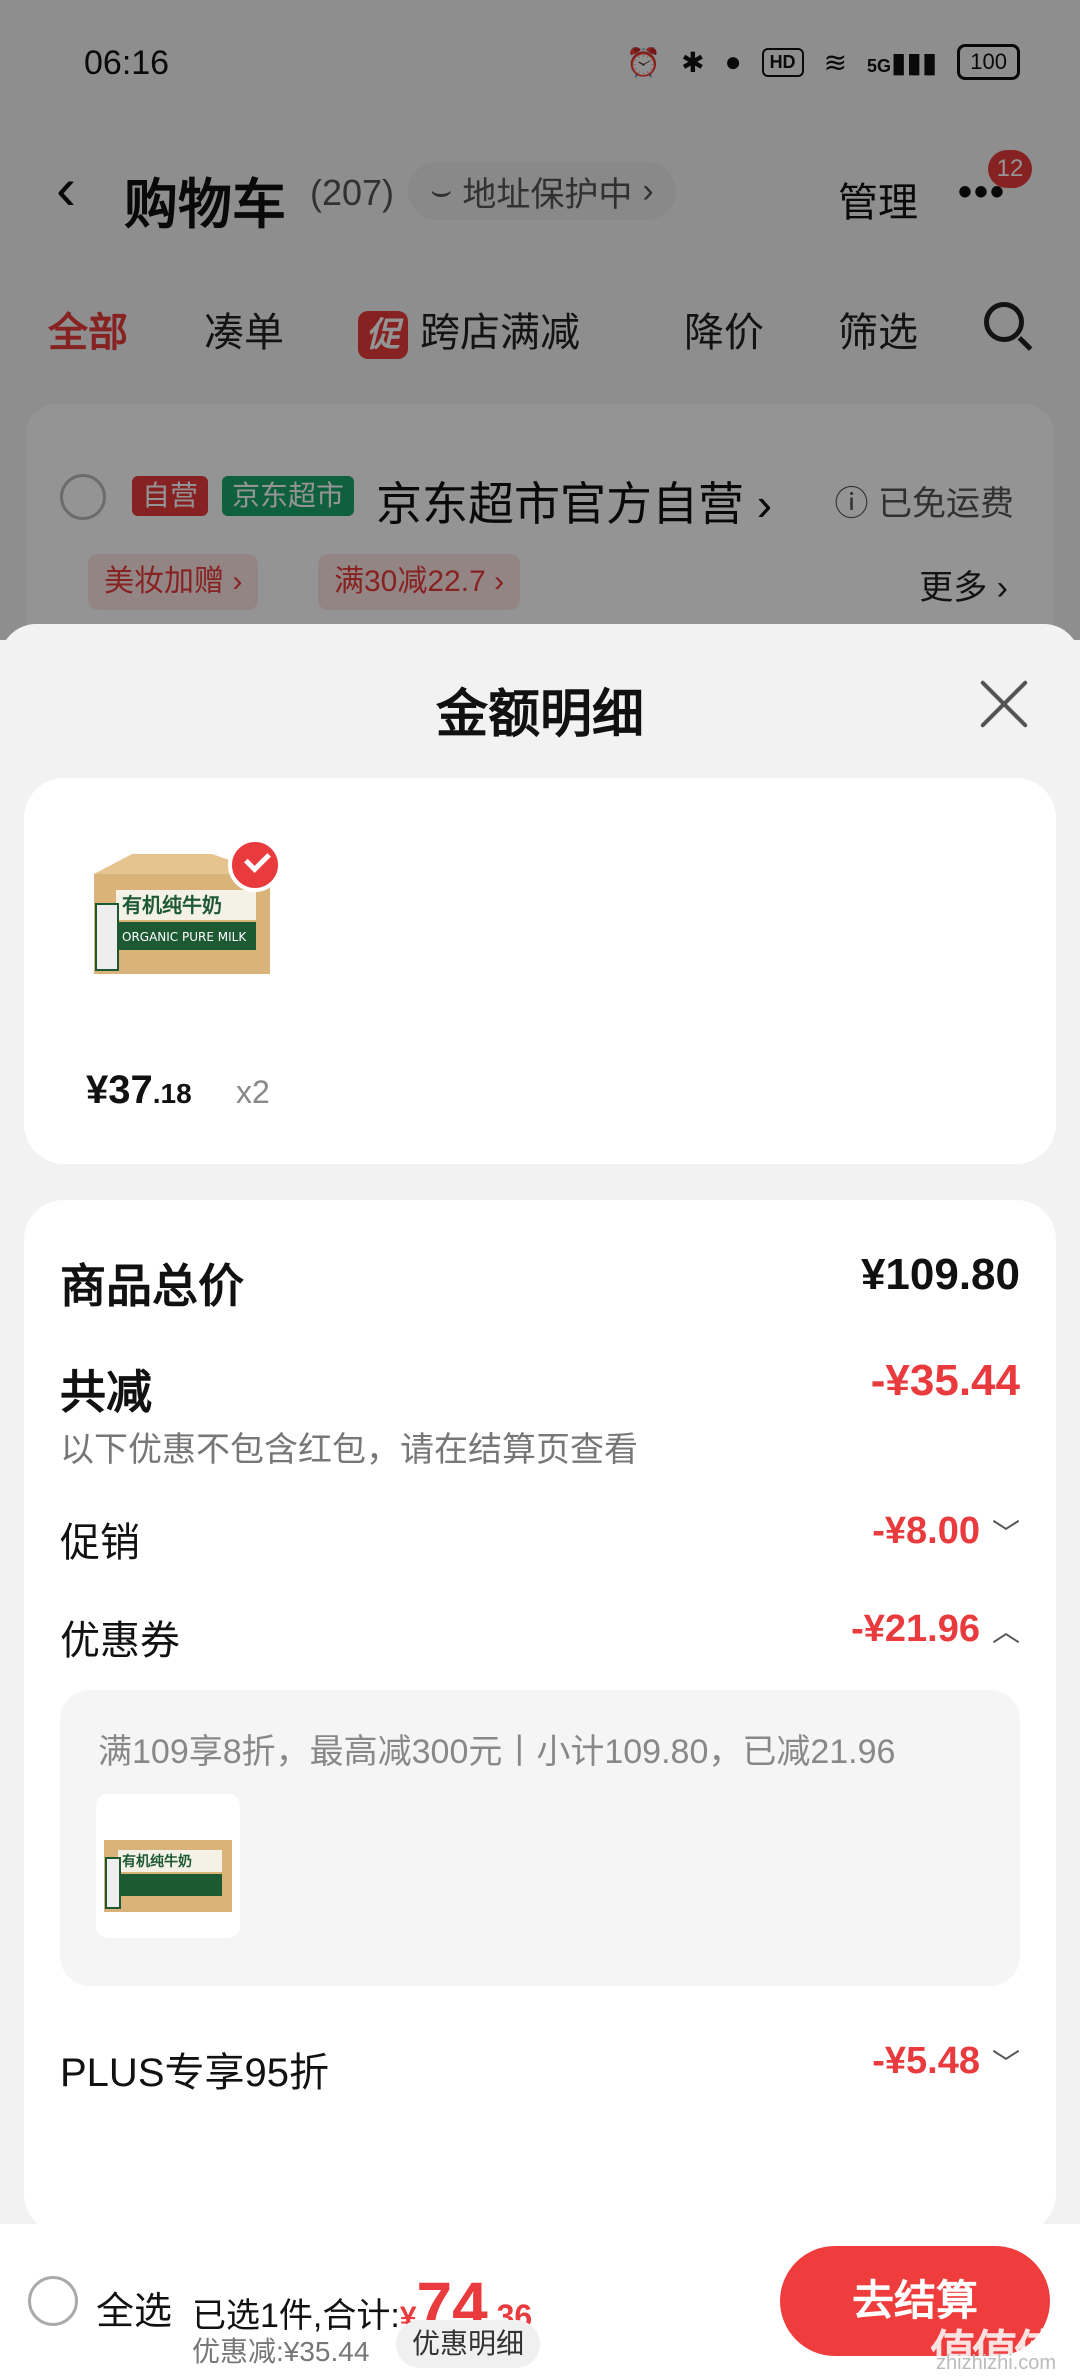  Describe the element at coordinates (540, 1538) in the screenshot. I see `promo-row: 促销 -¥8.00 ﹀` at that location.